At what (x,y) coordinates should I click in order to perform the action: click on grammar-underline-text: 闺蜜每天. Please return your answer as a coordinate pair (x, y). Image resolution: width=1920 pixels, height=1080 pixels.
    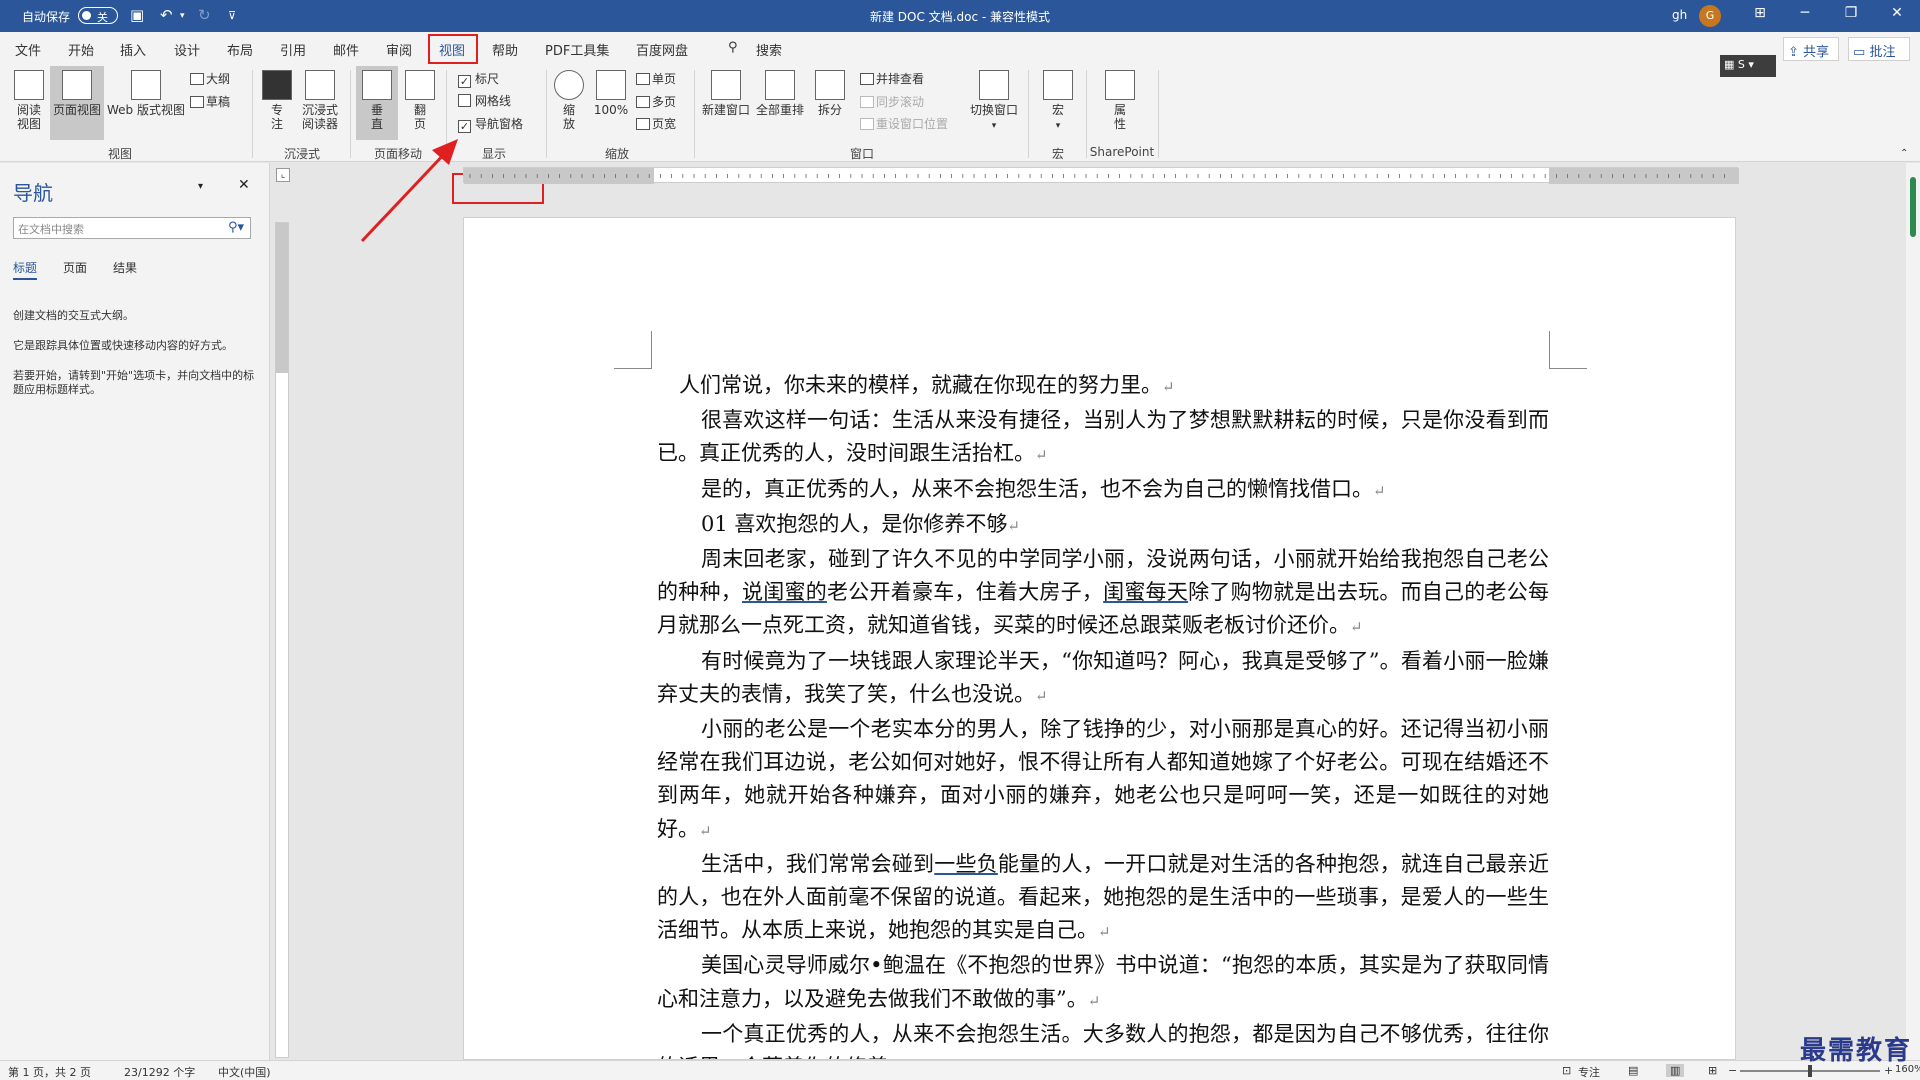
    Looking at the image, I should click on (1145, 592).